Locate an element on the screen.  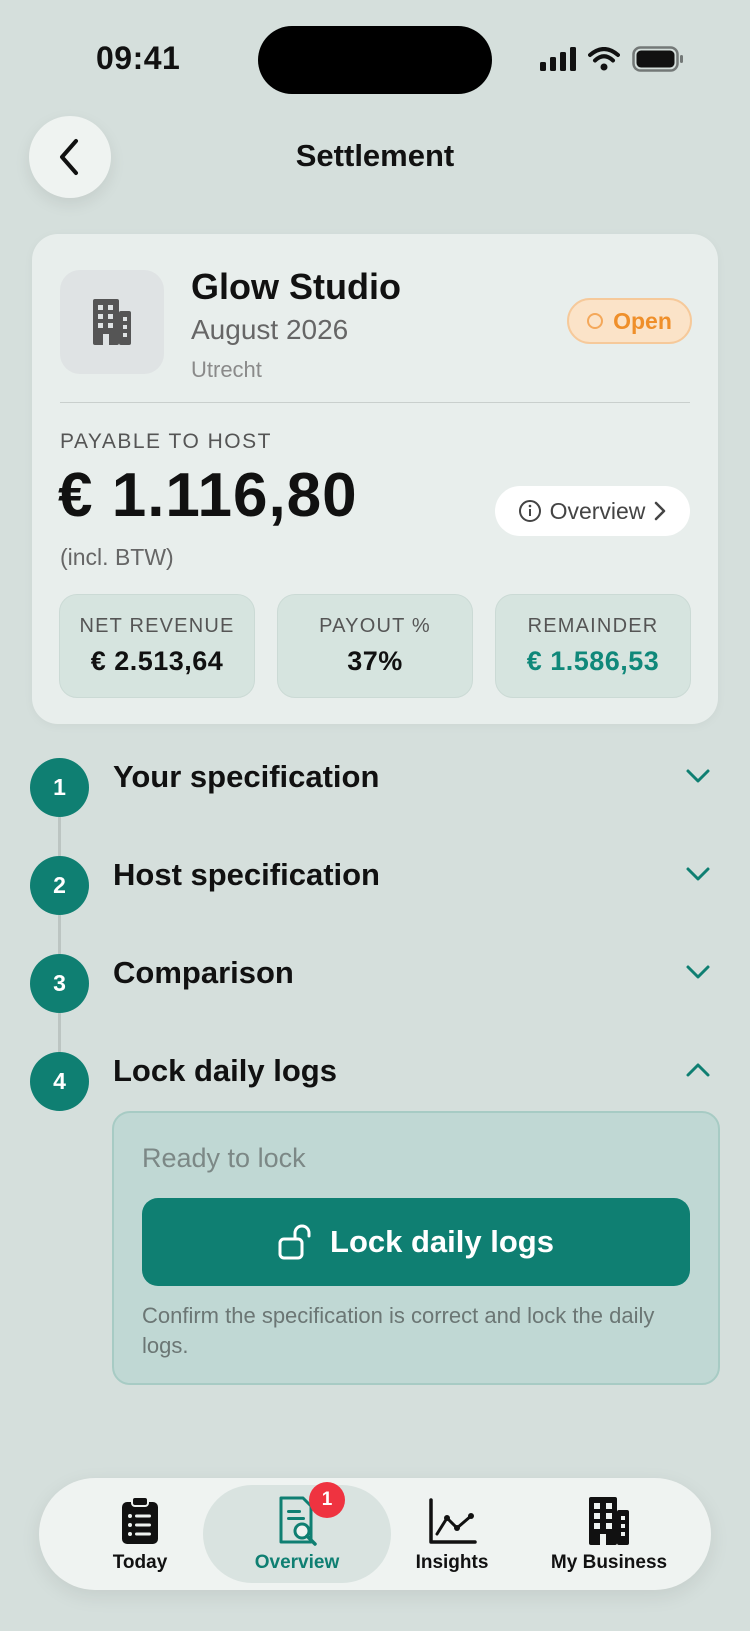
unlock-icon is located at coordinates (294, 1242).